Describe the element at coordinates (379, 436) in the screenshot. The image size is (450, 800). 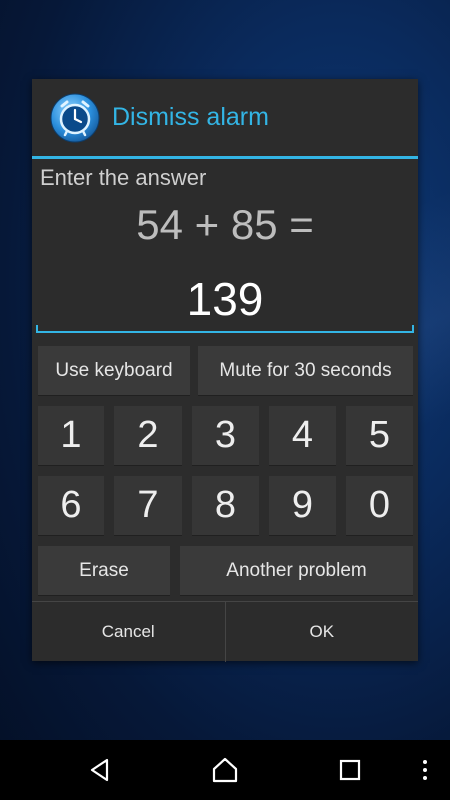
I see `digit-button-5: 5` at that location.